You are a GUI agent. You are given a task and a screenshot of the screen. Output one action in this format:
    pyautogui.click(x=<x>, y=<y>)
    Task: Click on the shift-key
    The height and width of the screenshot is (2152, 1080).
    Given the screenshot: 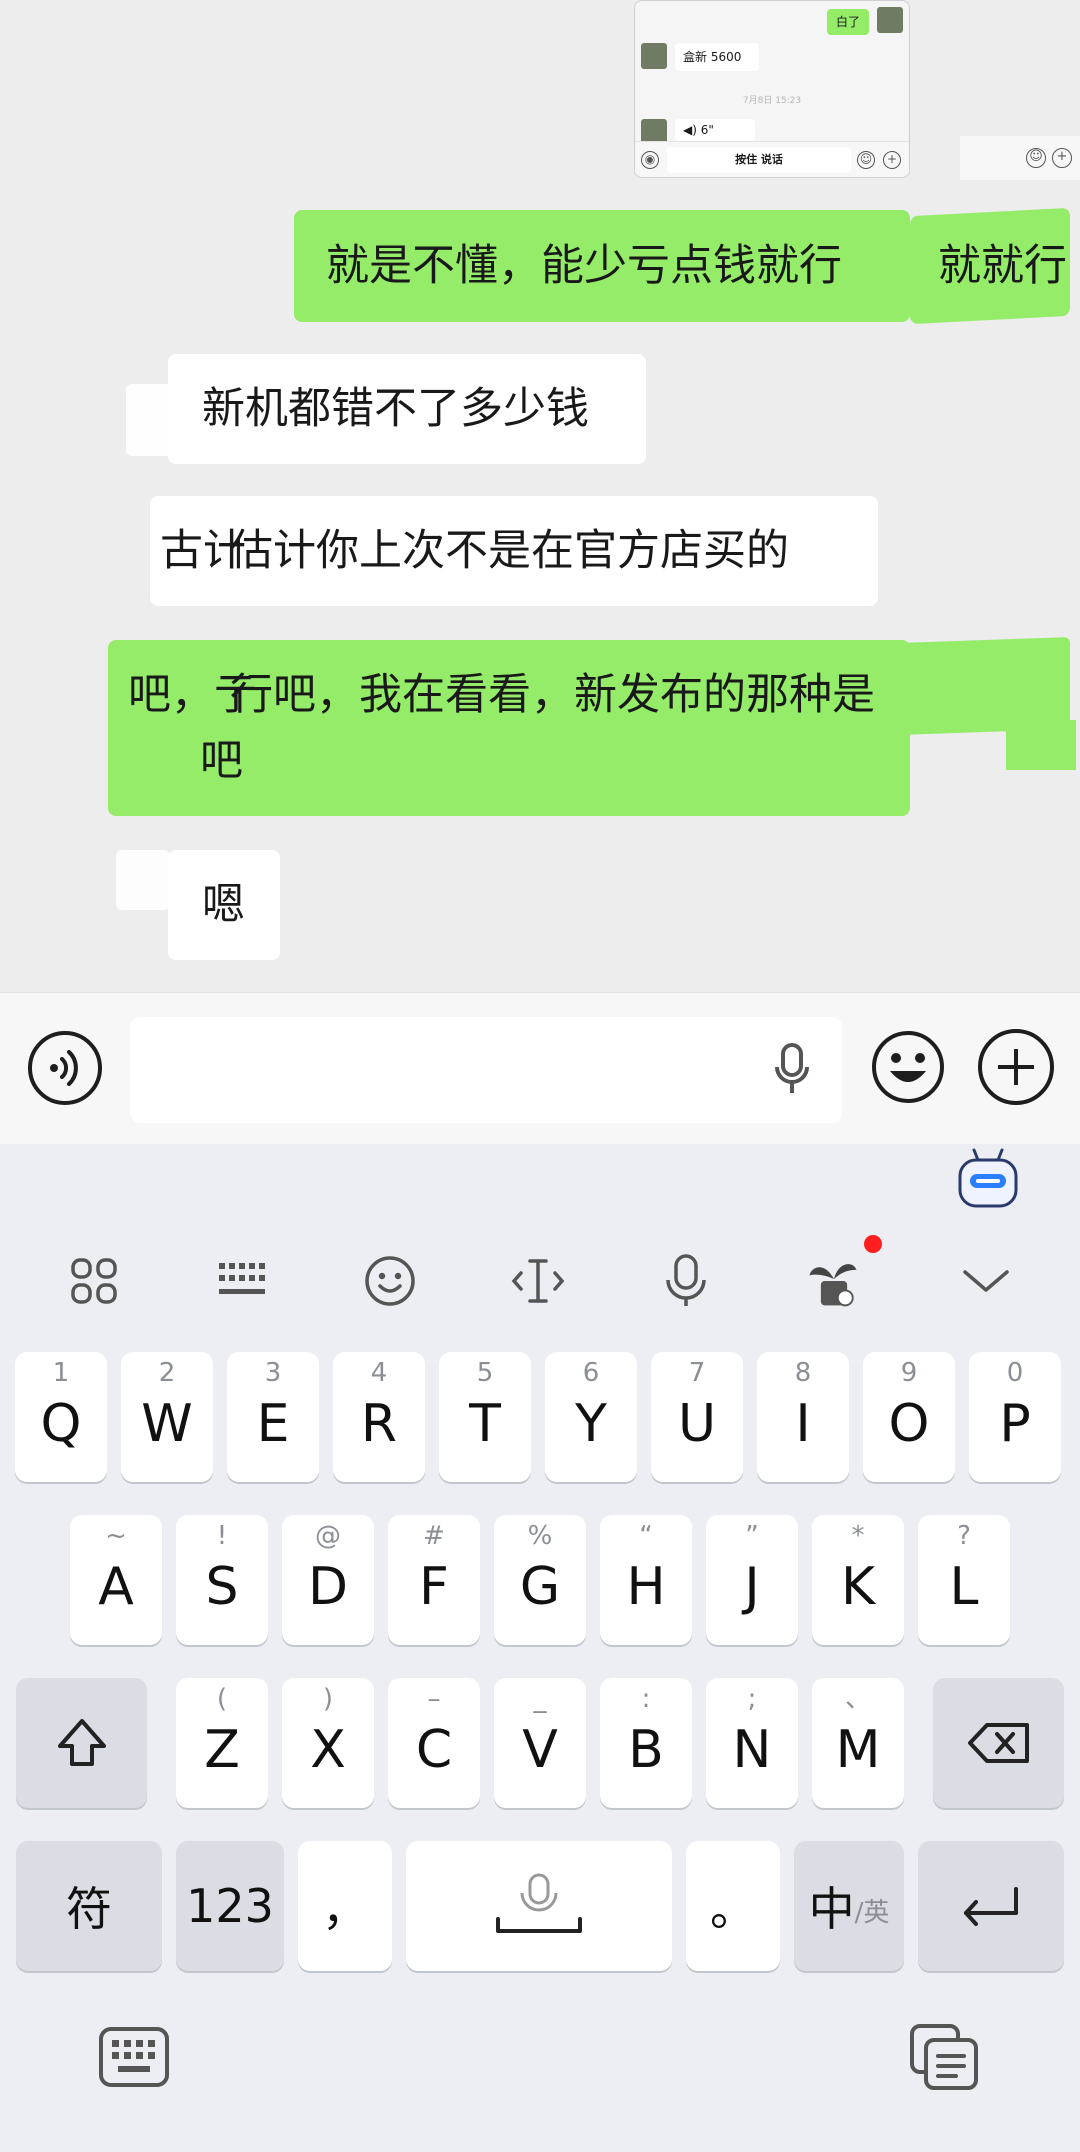 What is the action you would take?
    pyautogui.click(x=81, y=1743)
    